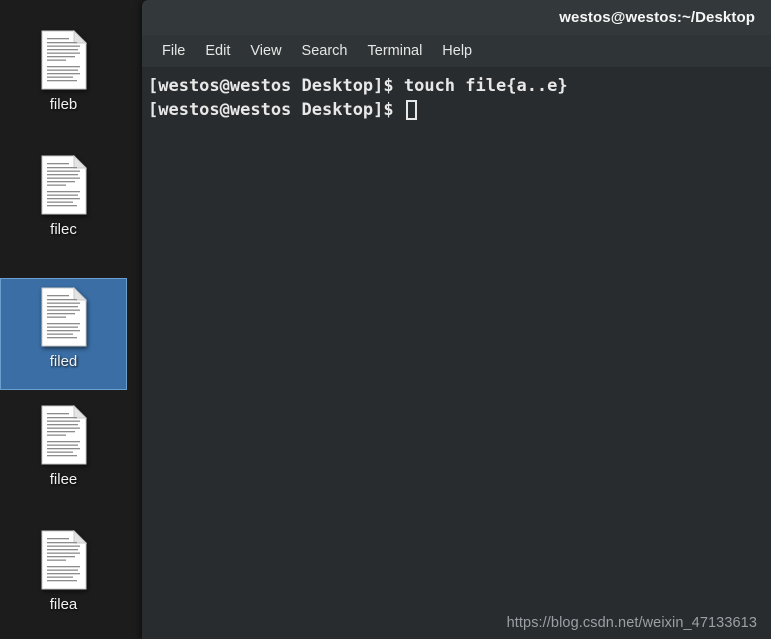 The height and width of the screenshot is (639, 771). What do you see at coordinates (395, 51) in the screenshot?
I see `menu-item-terminal: Terminal` at bounding box center [395, 51].